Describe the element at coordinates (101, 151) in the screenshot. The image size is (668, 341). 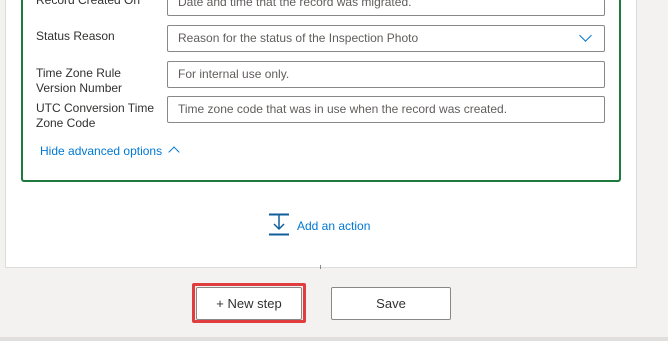
I see `hide-advanced-options-label: Hide advanced options` at that location.